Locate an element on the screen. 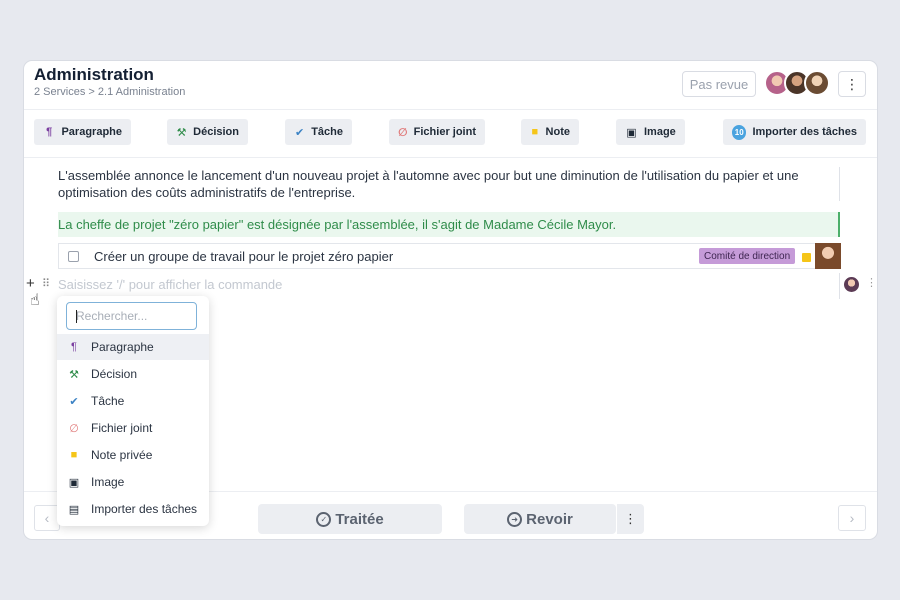 The image size is (900, 600). toolbar-note-button: ■ Note is located at coordinates (550, 132).